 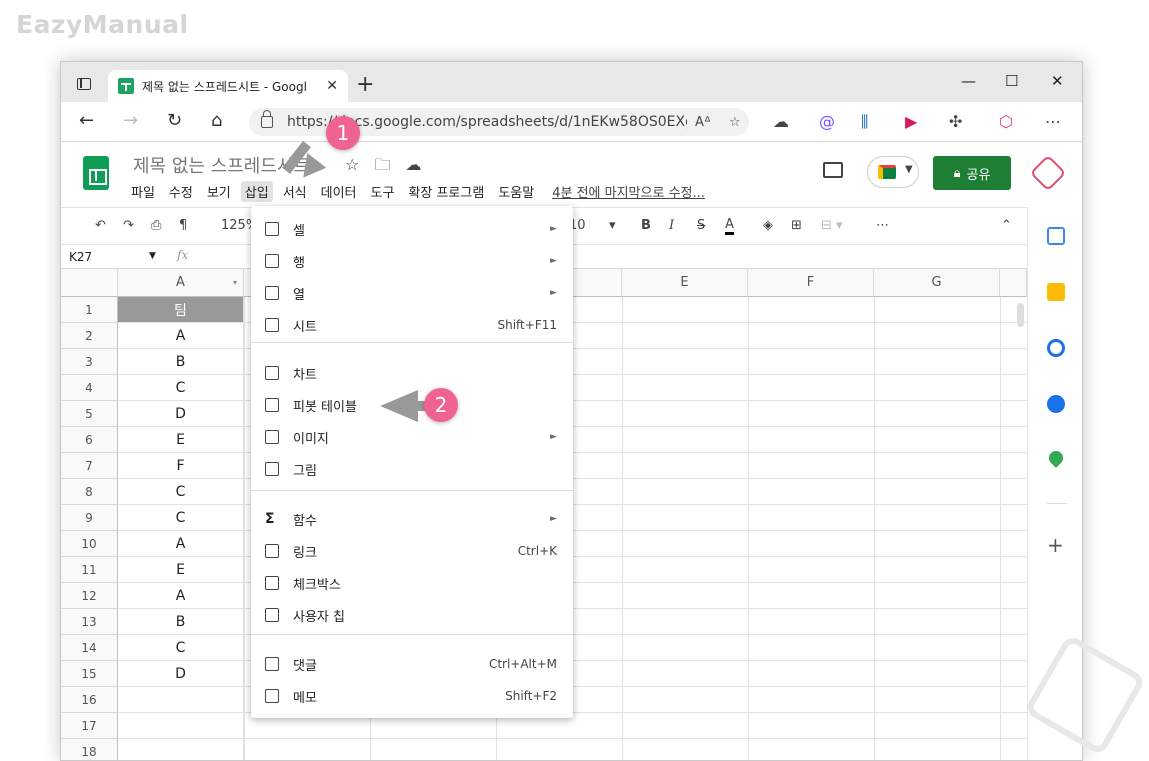 What do you see at coordinates (414, 164) in the screenshot?
I see `cloud-status-icon: ☁` at bounding box center [414, 164].